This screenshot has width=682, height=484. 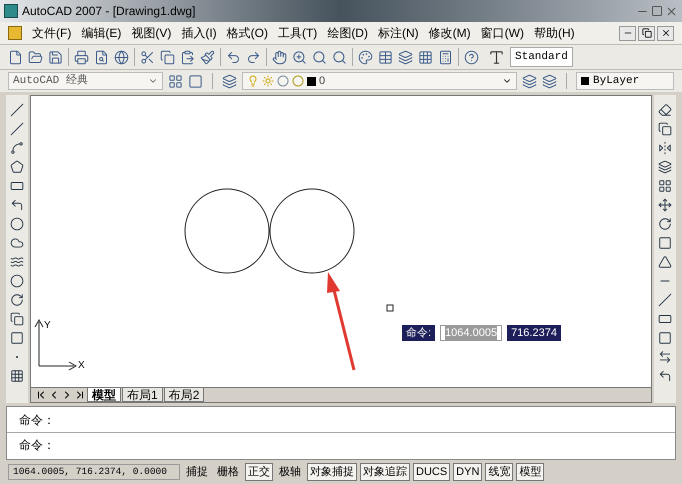 What do you see at coordinates (17, 243) in the screenshot?
I see `cloud-icon` at bounding box center [17, 243].